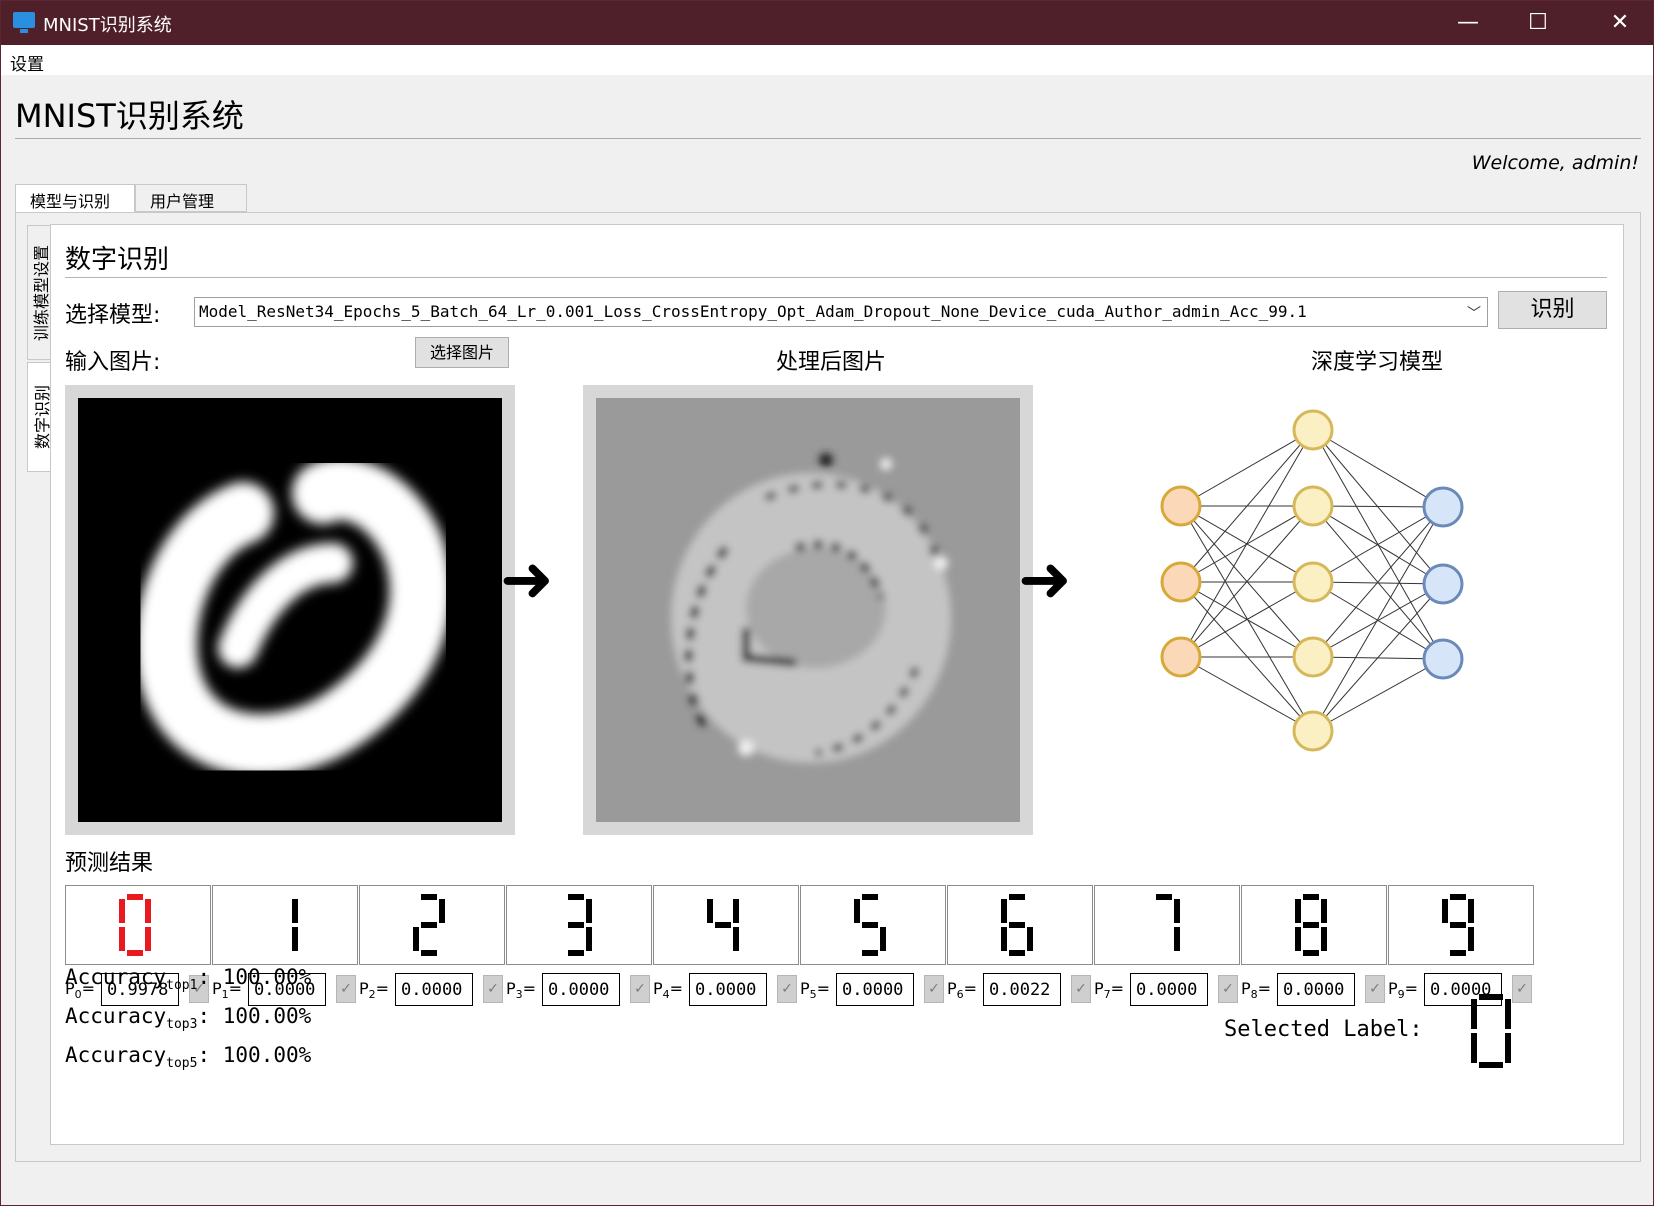 This screenshot has height=1206, width=1654. I want to click on probability-label: P9=, so click(1403, 990).